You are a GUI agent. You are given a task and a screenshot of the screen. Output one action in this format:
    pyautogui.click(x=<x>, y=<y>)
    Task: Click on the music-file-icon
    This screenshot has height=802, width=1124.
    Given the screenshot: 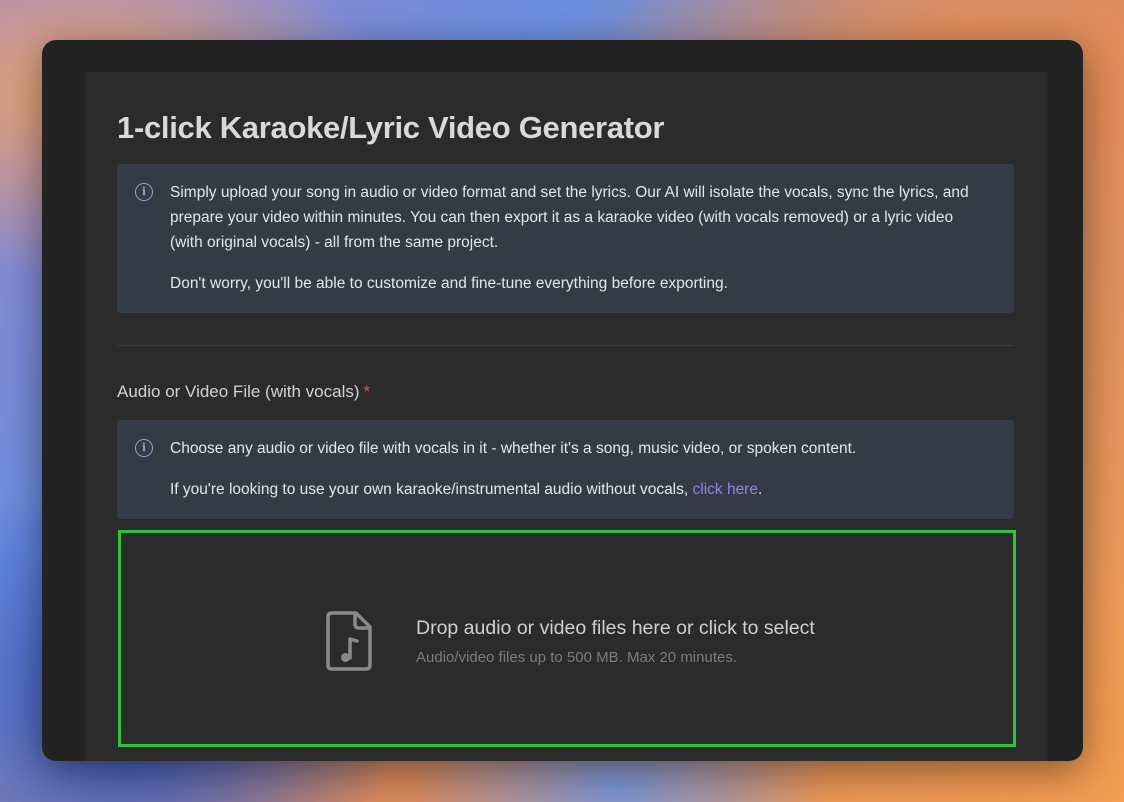 What is the action you would take?
    pyautogui.click(x=349, y=641)
    